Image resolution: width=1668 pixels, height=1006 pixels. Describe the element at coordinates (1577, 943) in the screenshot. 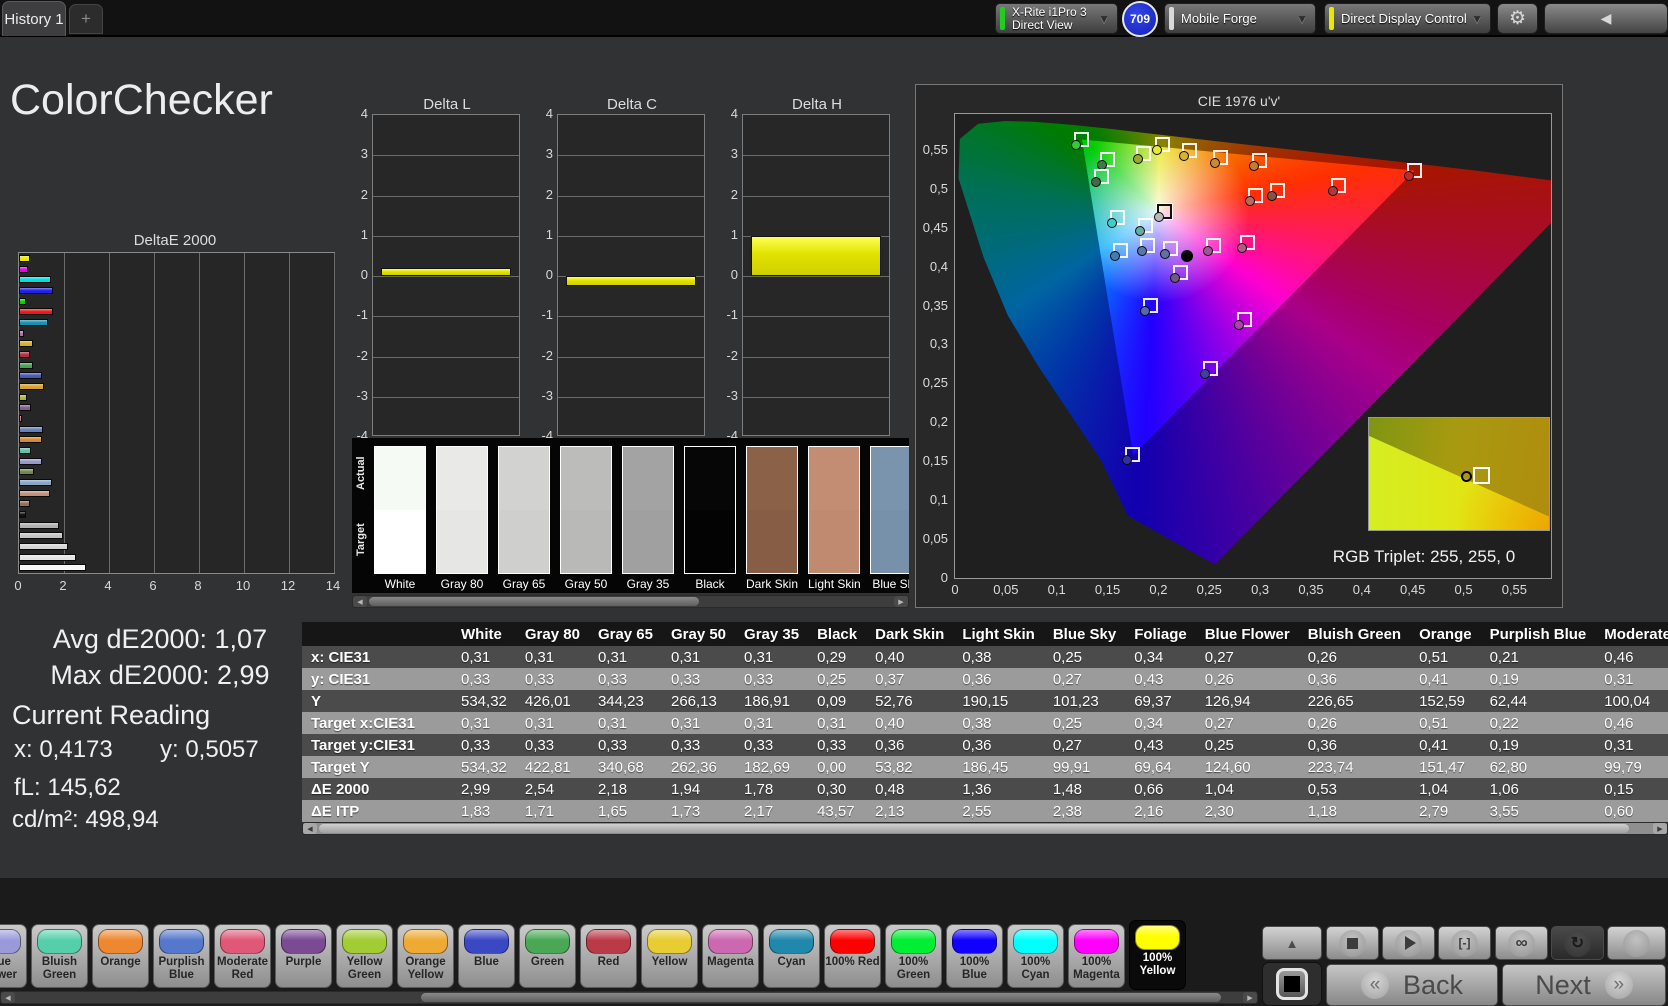

I see `refresh-button: ↻` at that location.